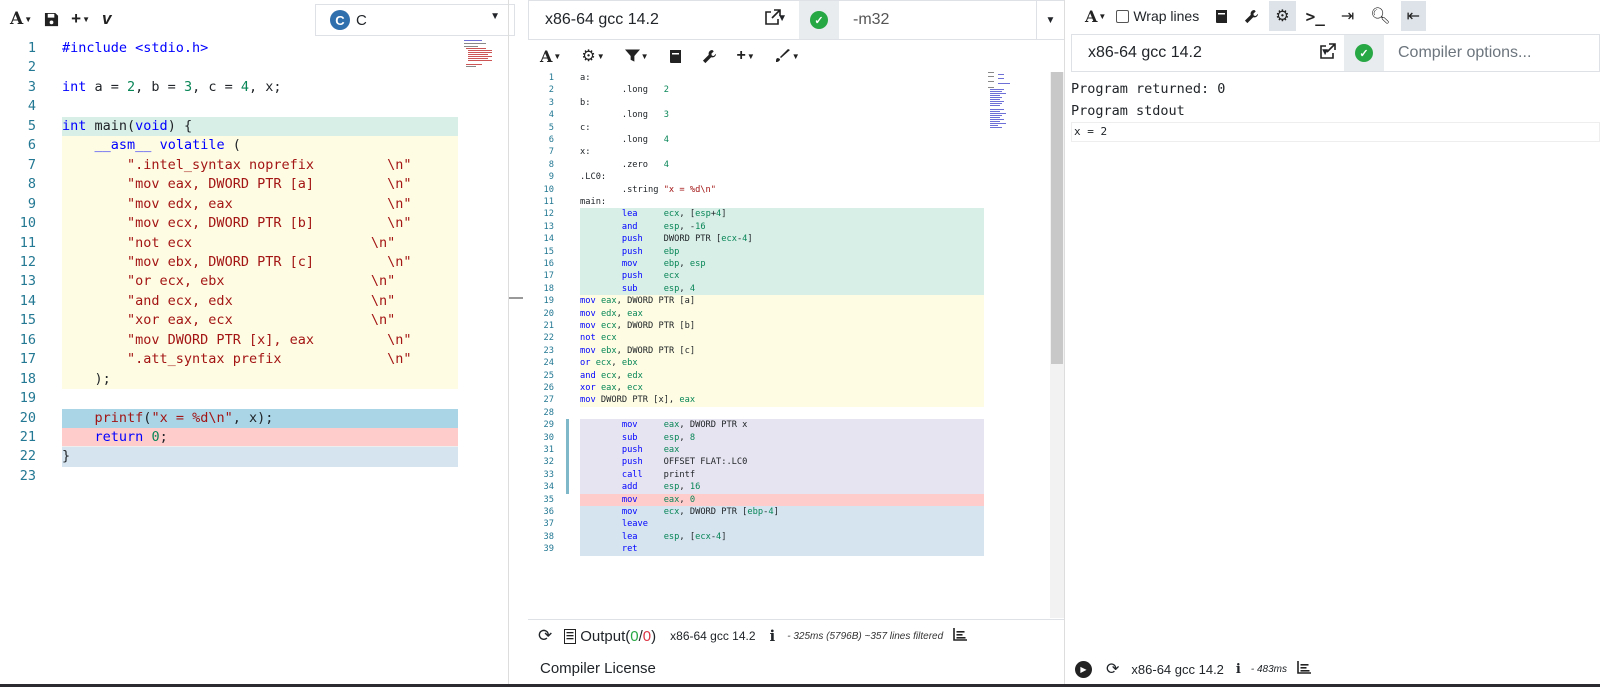 Image resolution: width=1600 pixels, height=687 pixels. What do you see at coordinates (782, 537) in the screenshot?
I see `assembly-code-text: lea esp, [ecx-4]` at bounding box center [782, 537].